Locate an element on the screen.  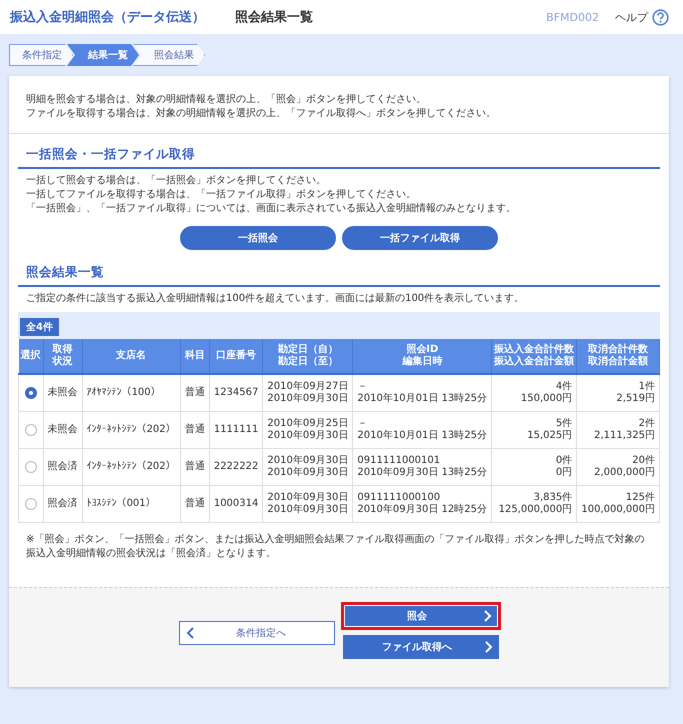
column-header: 取消合計金額 is located at coordinates (618, 362).